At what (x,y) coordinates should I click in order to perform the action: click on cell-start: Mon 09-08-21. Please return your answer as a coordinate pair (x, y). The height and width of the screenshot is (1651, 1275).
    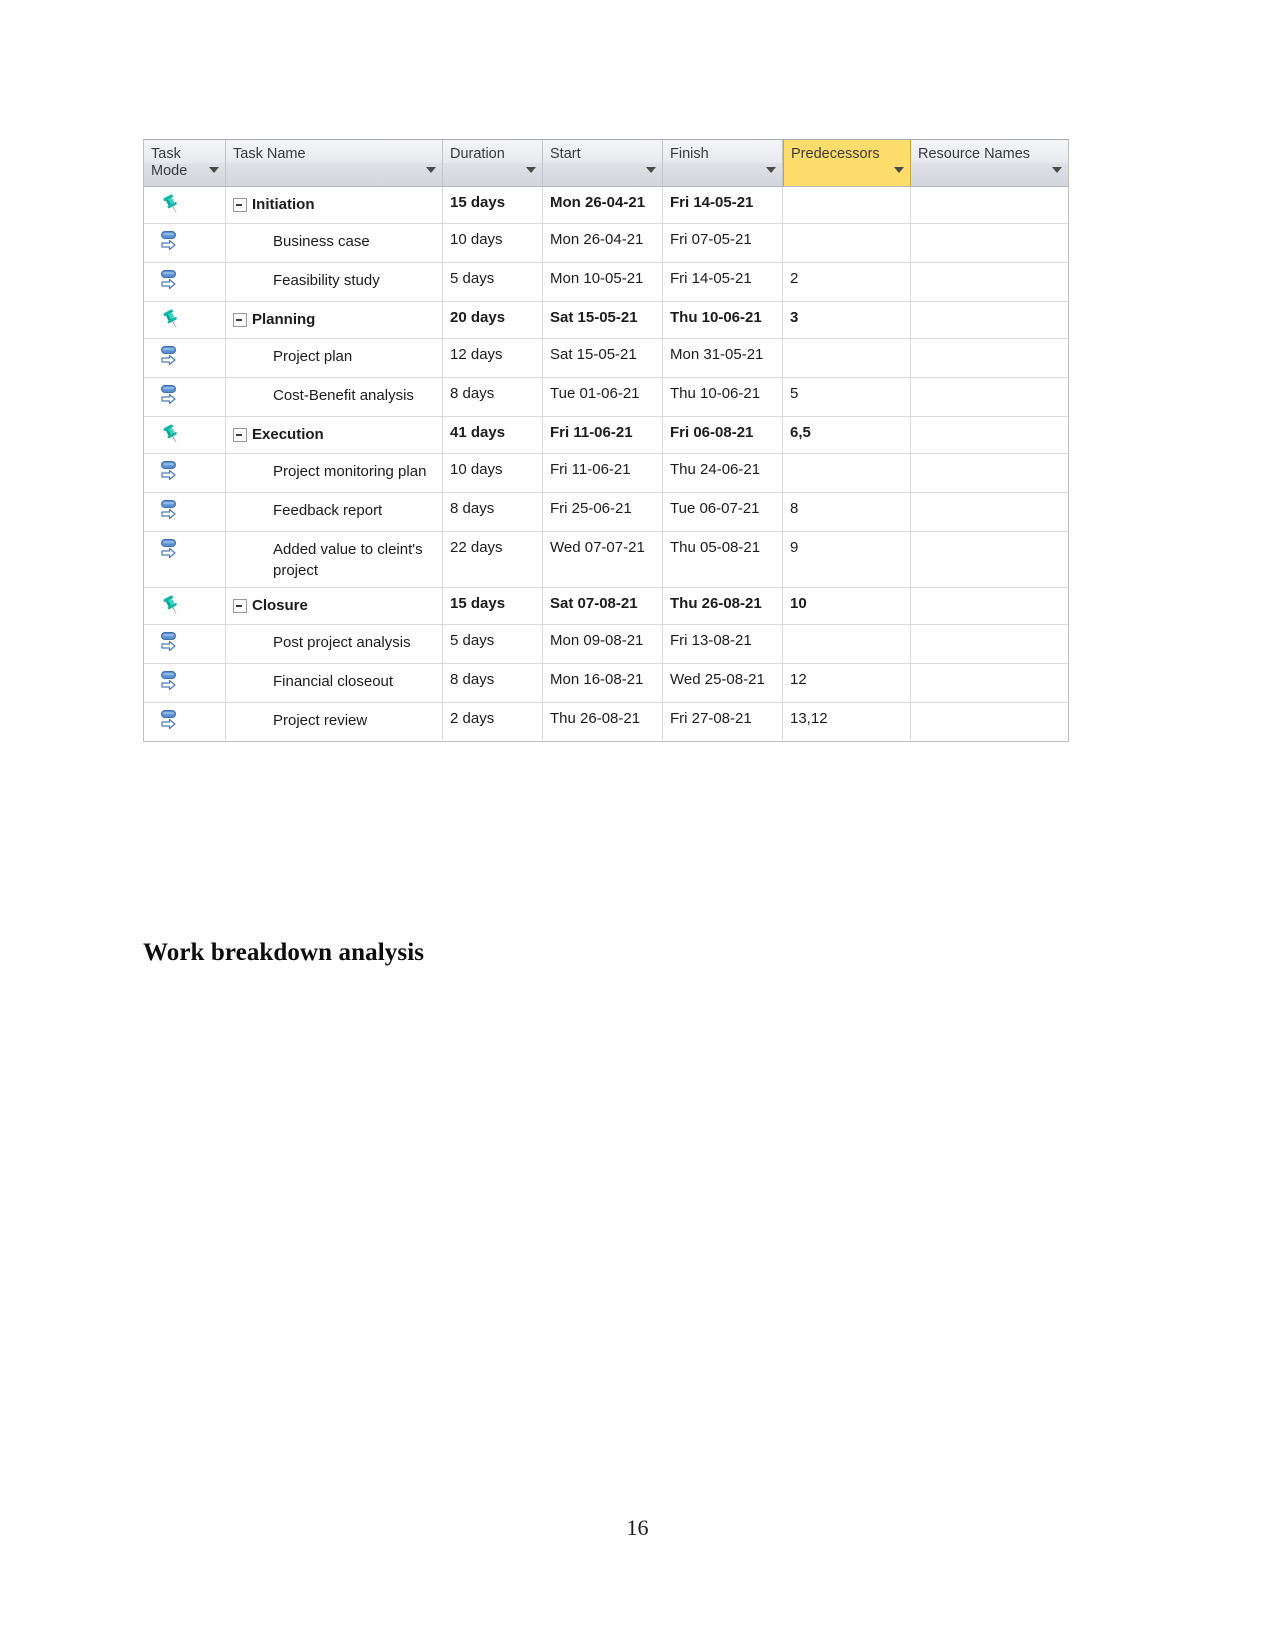
    Looking at the image, I should click on (603, 644).